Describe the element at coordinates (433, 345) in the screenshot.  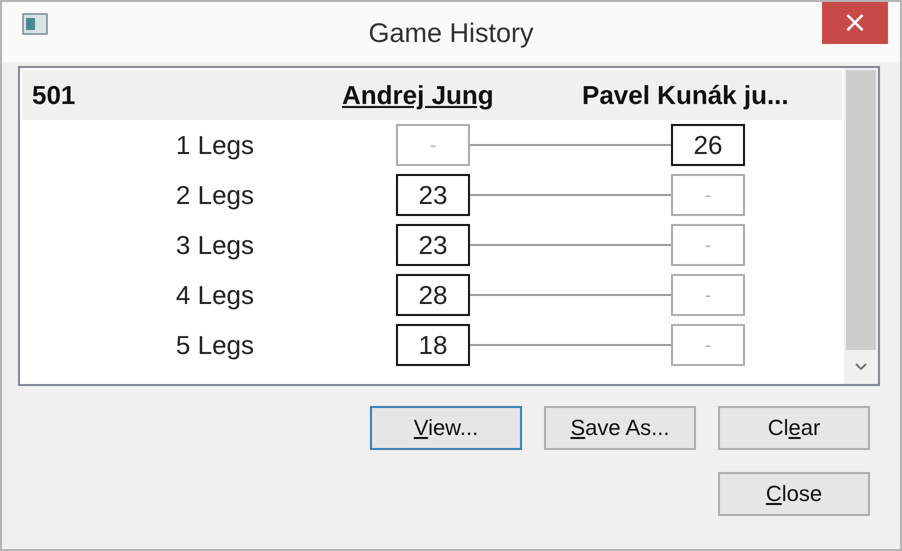
I see `score-cell: 18` at that location.